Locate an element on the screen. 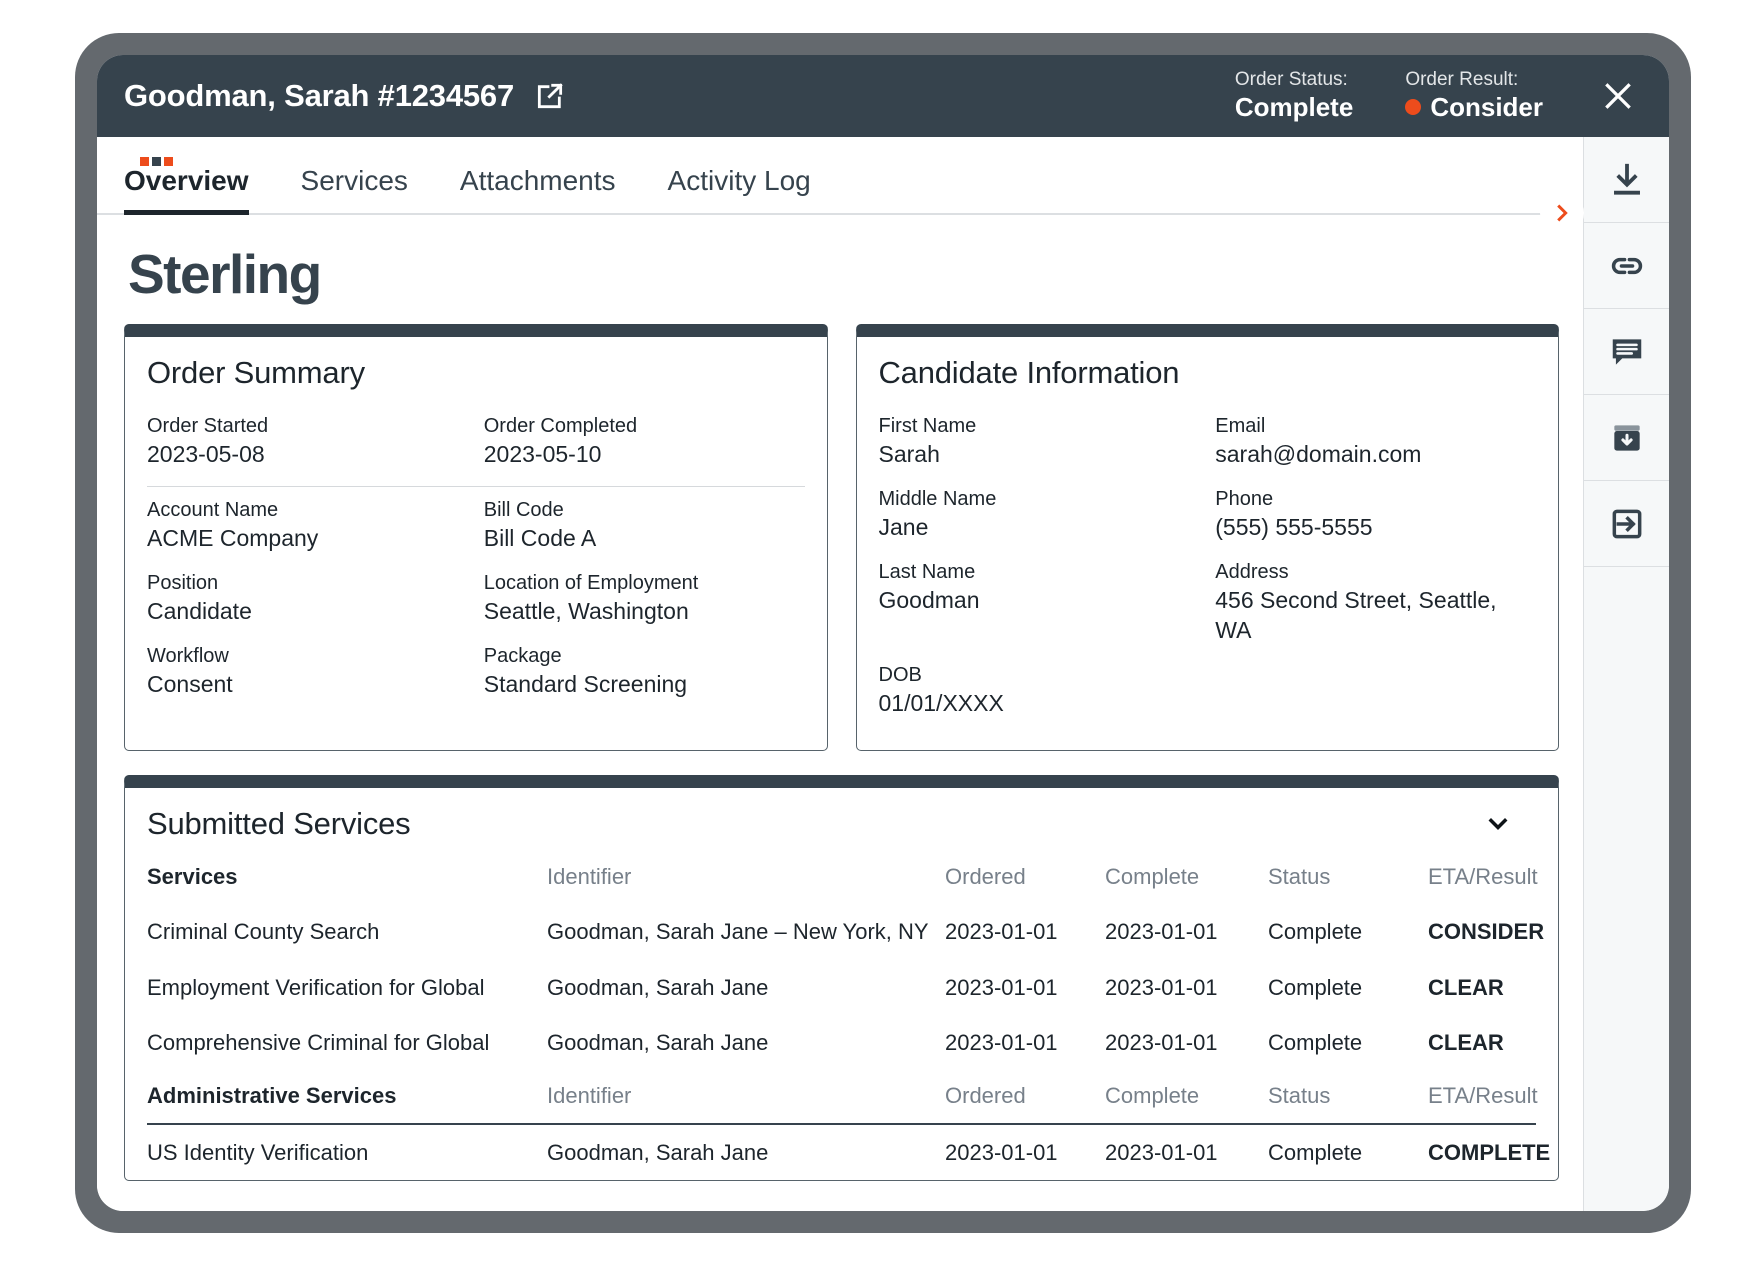 The width and height of the screenshot is (1761, 1270). field-label: First Name is located at coordinates (927, 426).